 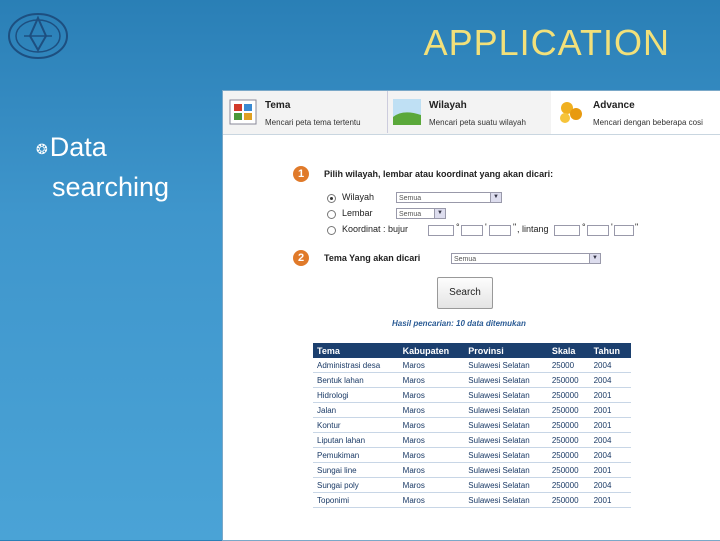 I want to click on lintang-min-input, so click(x=598, y=230).